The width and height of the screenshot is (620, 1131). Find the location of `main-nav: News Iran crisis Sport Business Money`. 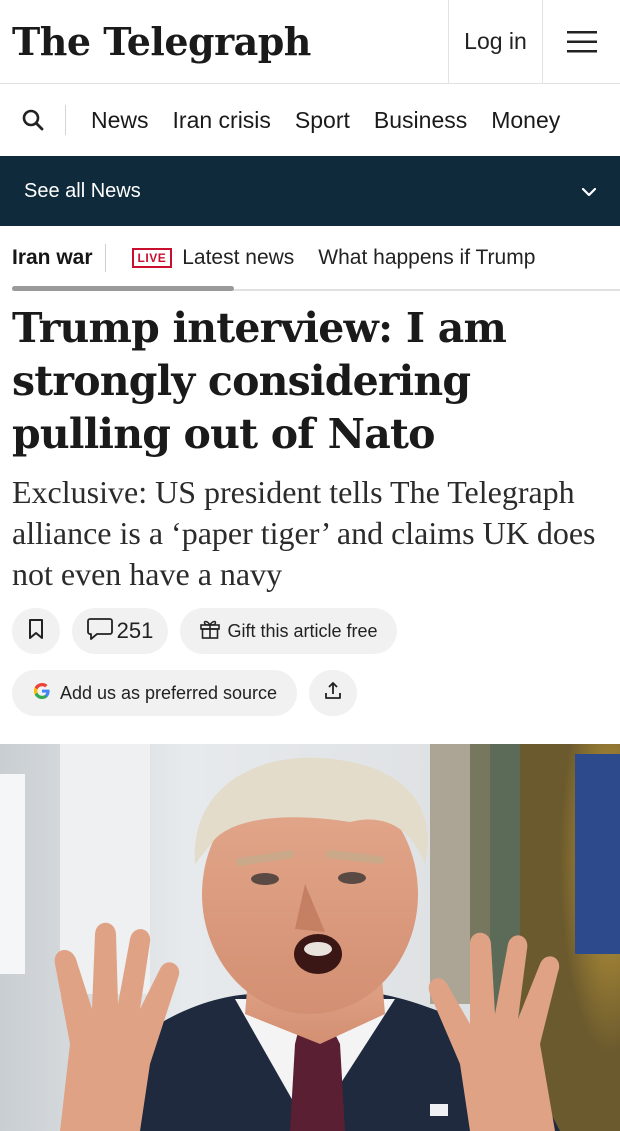

main-nav: News Iran crisis Sport Business Money is located at coordinates (310, 120).